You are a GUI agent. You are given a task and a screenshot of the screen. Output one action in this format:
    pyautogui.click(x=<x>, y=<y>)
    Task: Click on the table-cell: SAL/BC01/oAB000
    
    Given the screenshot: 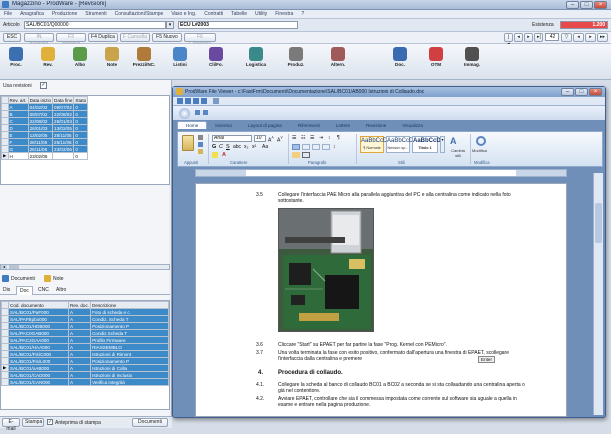 What is the action you would take?
    pyautogui.click(x=38, y=368)
    